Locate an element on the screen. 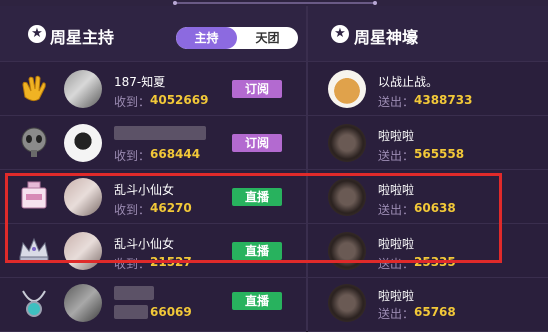  rich-row: 啦啦啦 送出： 565558 is located at coordinates (428, 143).